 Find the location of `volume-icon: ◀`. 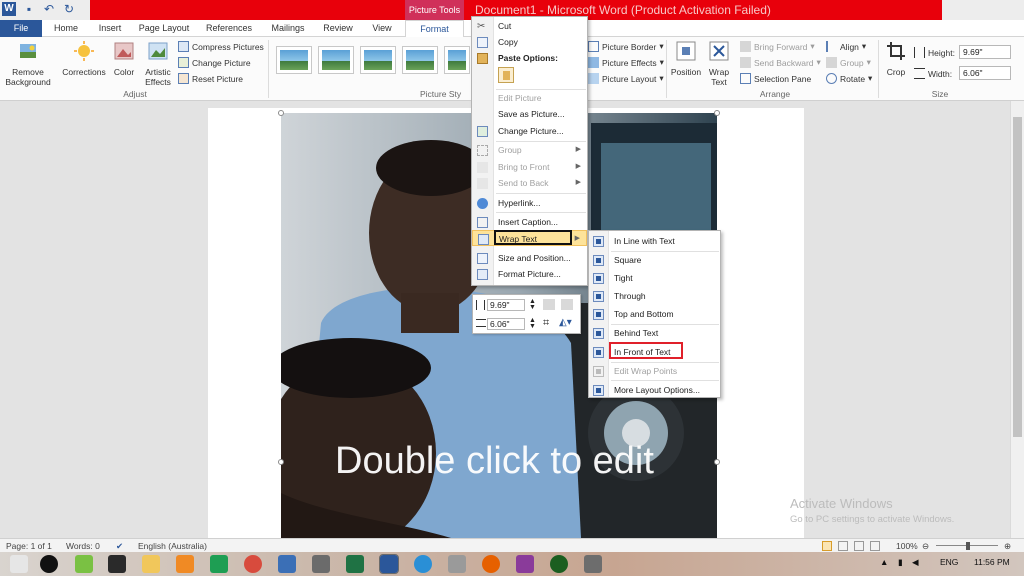

volume-icon: ◀ is located at coordinates (915, 562).